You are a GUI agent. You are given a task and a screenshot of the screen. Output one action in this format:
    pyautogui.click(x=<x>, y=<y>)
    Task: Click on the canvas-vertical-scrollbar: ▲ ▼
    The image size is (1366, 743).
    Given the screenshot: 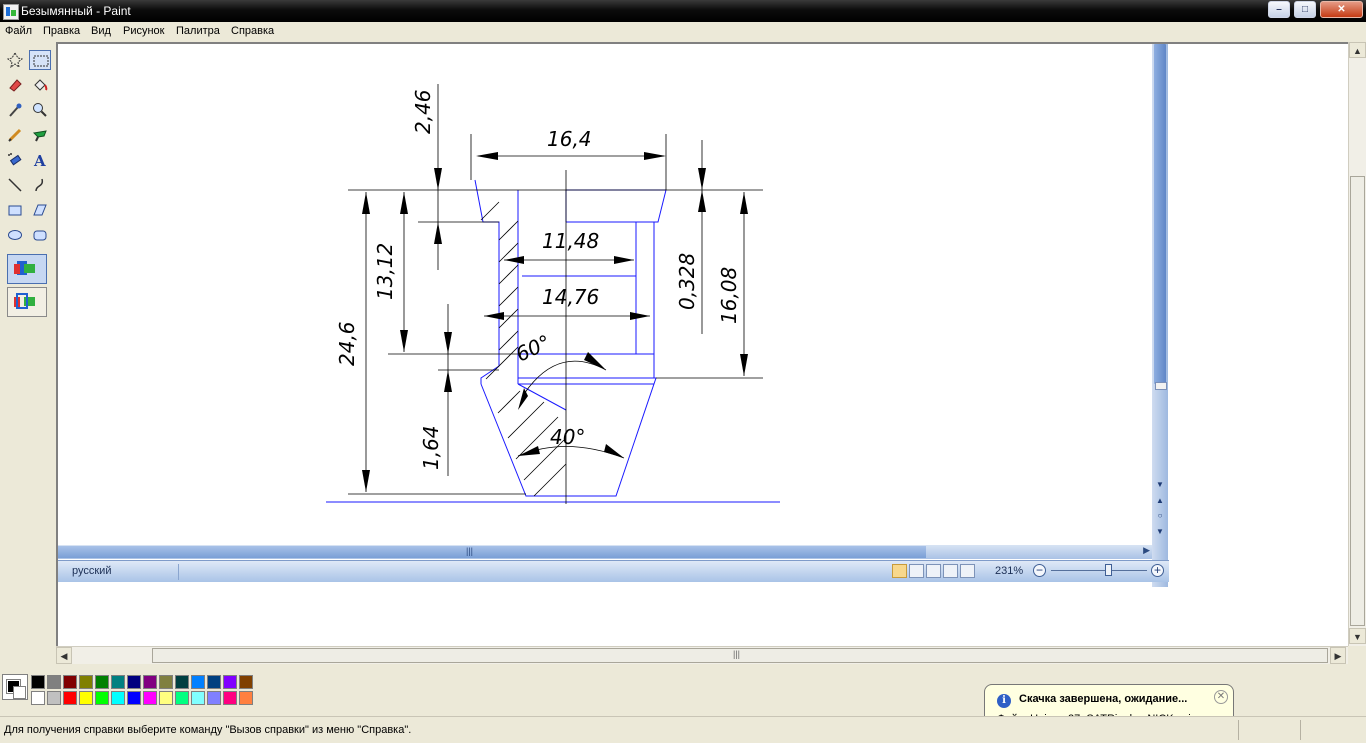 What is the action you would take?
    pyautogui.click(x=1357, y=344)
    